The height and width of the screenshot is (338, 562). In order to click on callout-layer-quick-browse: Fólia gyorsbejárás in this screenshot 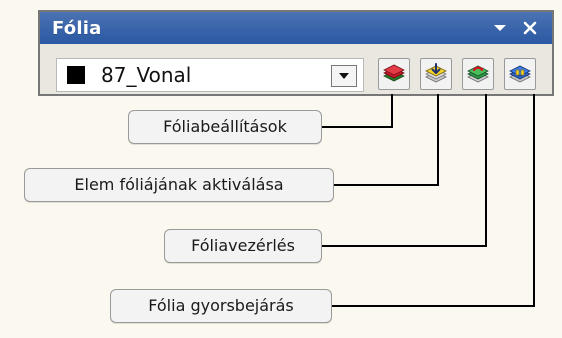, I will do `click(221, 306)`.